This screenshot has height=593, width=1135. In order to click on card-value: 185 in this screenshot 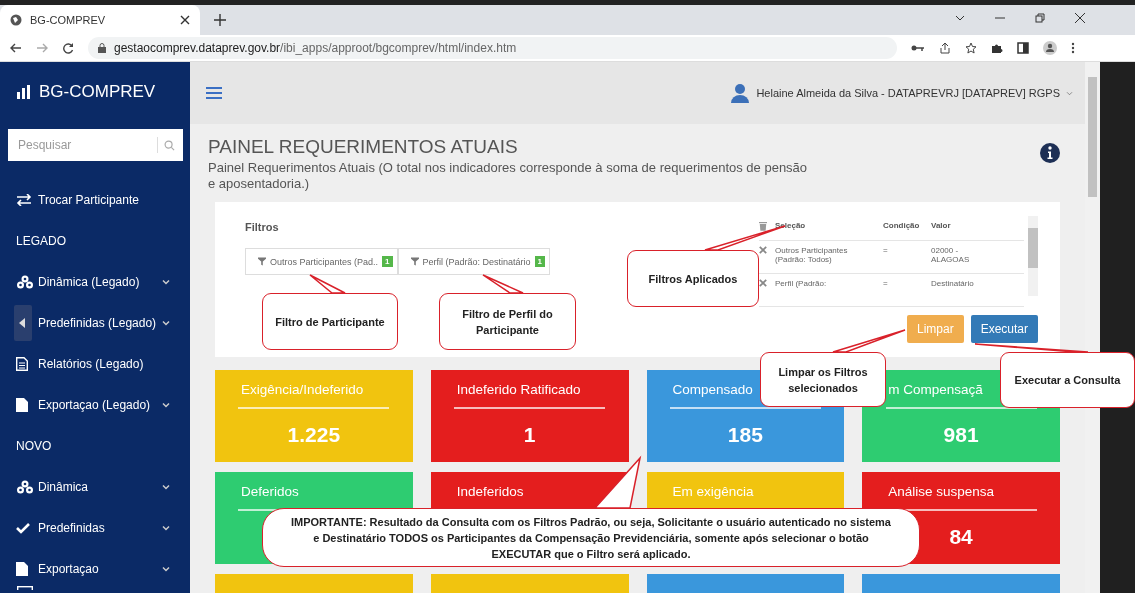, I will do `click(745, 435)`.